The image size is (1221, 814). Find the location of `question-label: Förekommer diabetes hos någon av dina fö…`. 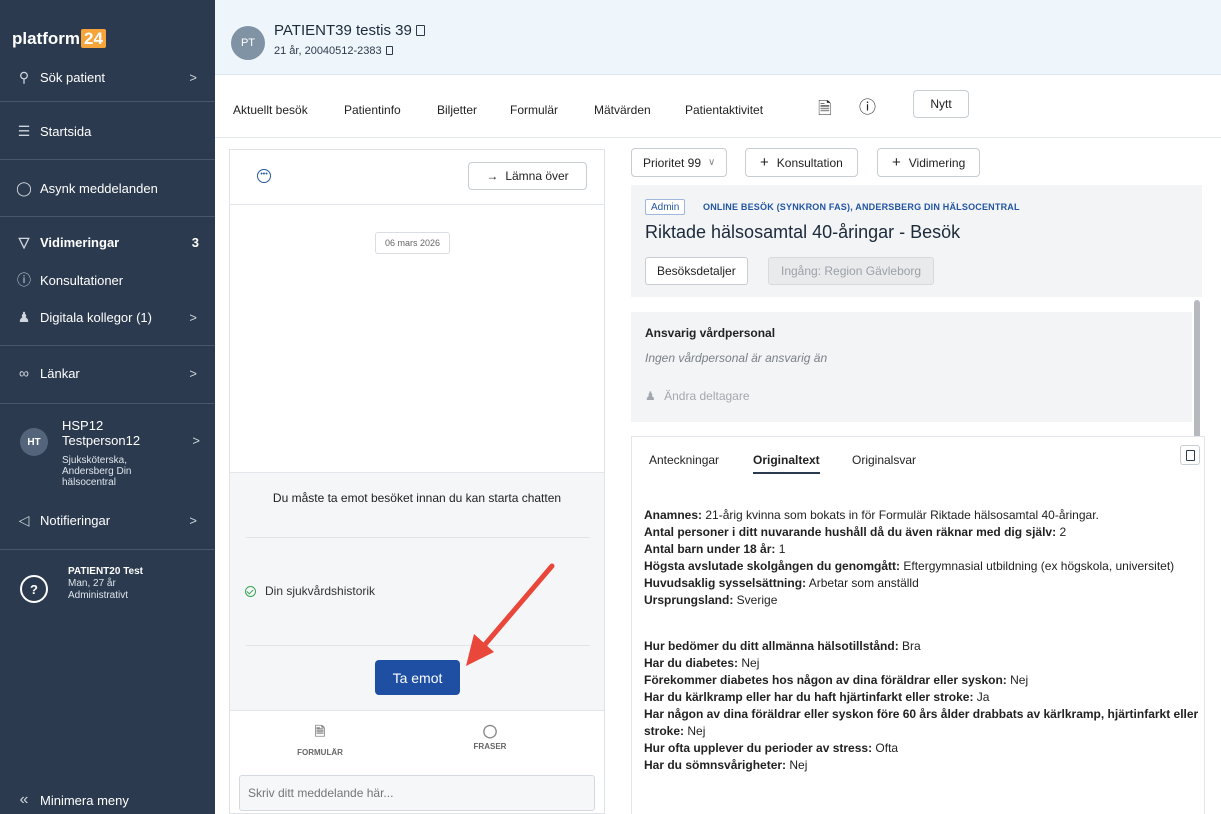

question-label: Förekommer diabetes hos någon av dina fö… is located at coordinates (825, 680).